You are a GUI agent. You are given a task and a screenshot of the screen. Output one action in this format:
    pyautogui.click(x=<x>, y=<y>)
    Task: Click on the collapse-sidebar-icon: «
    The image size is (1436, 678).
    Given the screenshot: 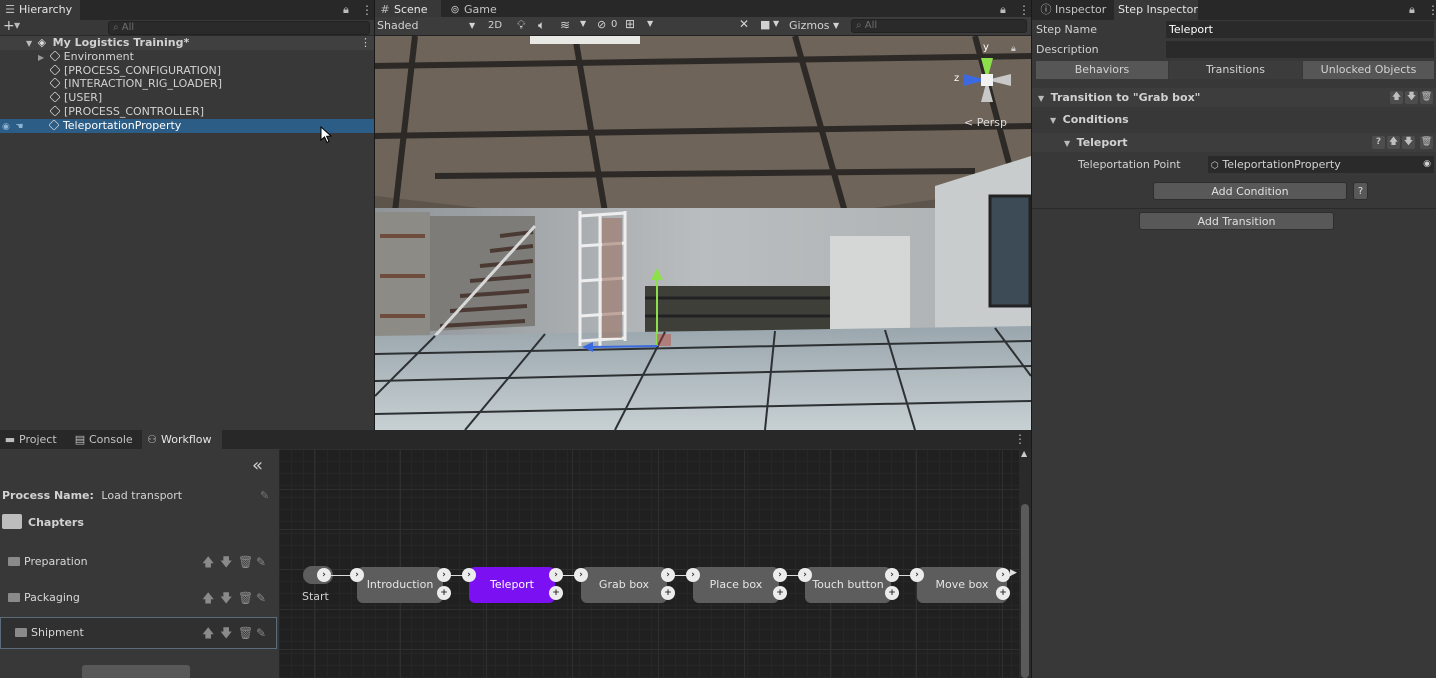 What is the action you would take?
    pyautogui.click(x=257, y=465)
    